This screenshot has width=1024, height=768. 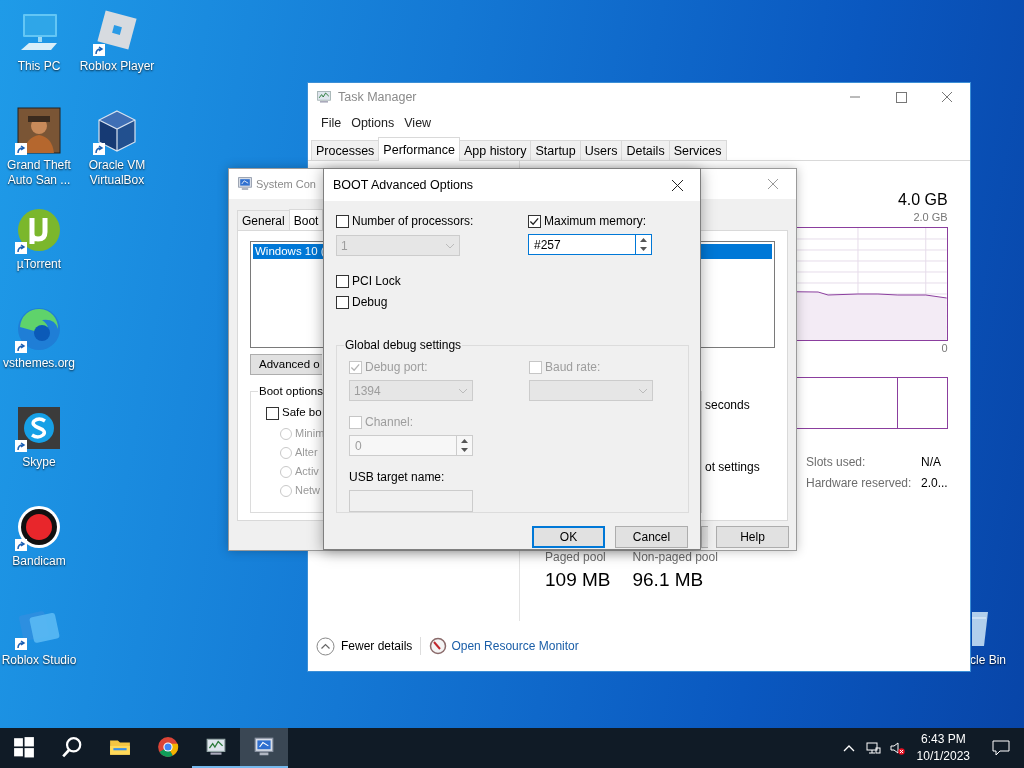 I want to click on group-label: Boot options, so click(x=291, y=391).